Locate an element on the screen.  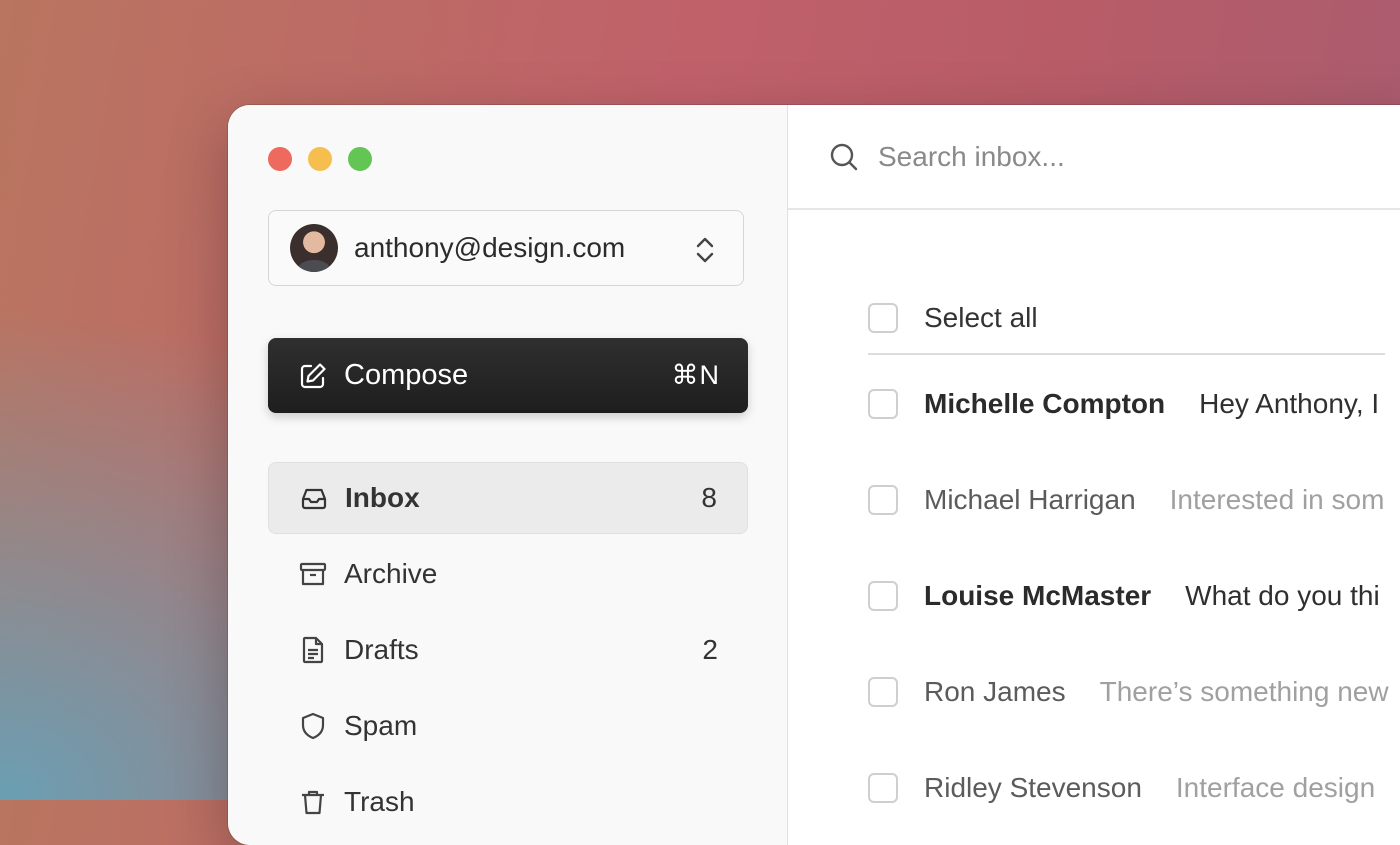
inbox-icon is located at coordinates (314, 499).